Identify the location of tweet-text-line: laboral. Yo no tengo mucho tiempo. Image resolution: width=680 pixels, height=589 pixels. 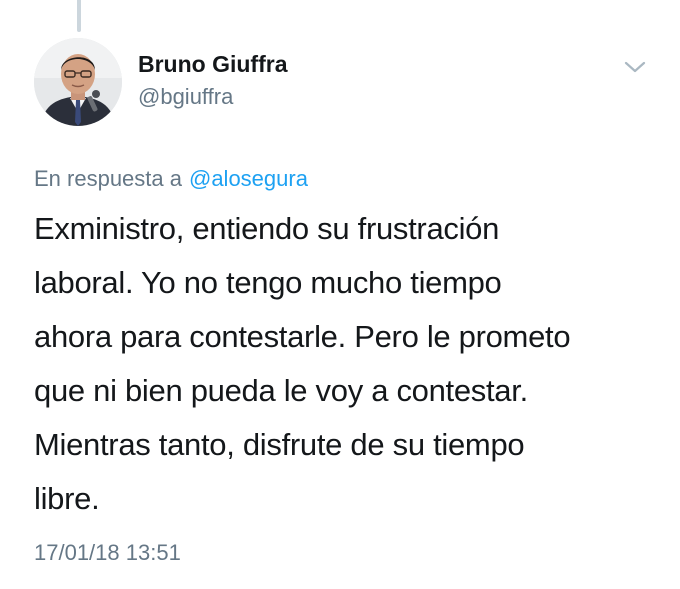
(268, 282).